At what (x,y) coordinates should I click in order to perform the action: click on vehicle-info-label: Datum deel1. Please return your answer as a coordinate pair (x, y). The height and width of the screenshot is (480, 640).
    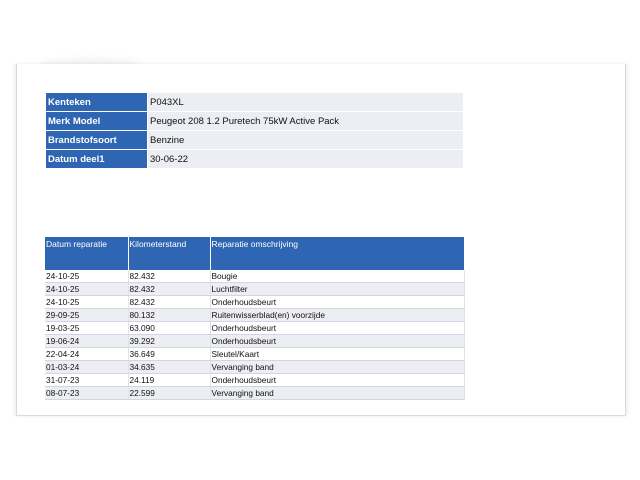
    Looking at the image, I should click on (96, 159).